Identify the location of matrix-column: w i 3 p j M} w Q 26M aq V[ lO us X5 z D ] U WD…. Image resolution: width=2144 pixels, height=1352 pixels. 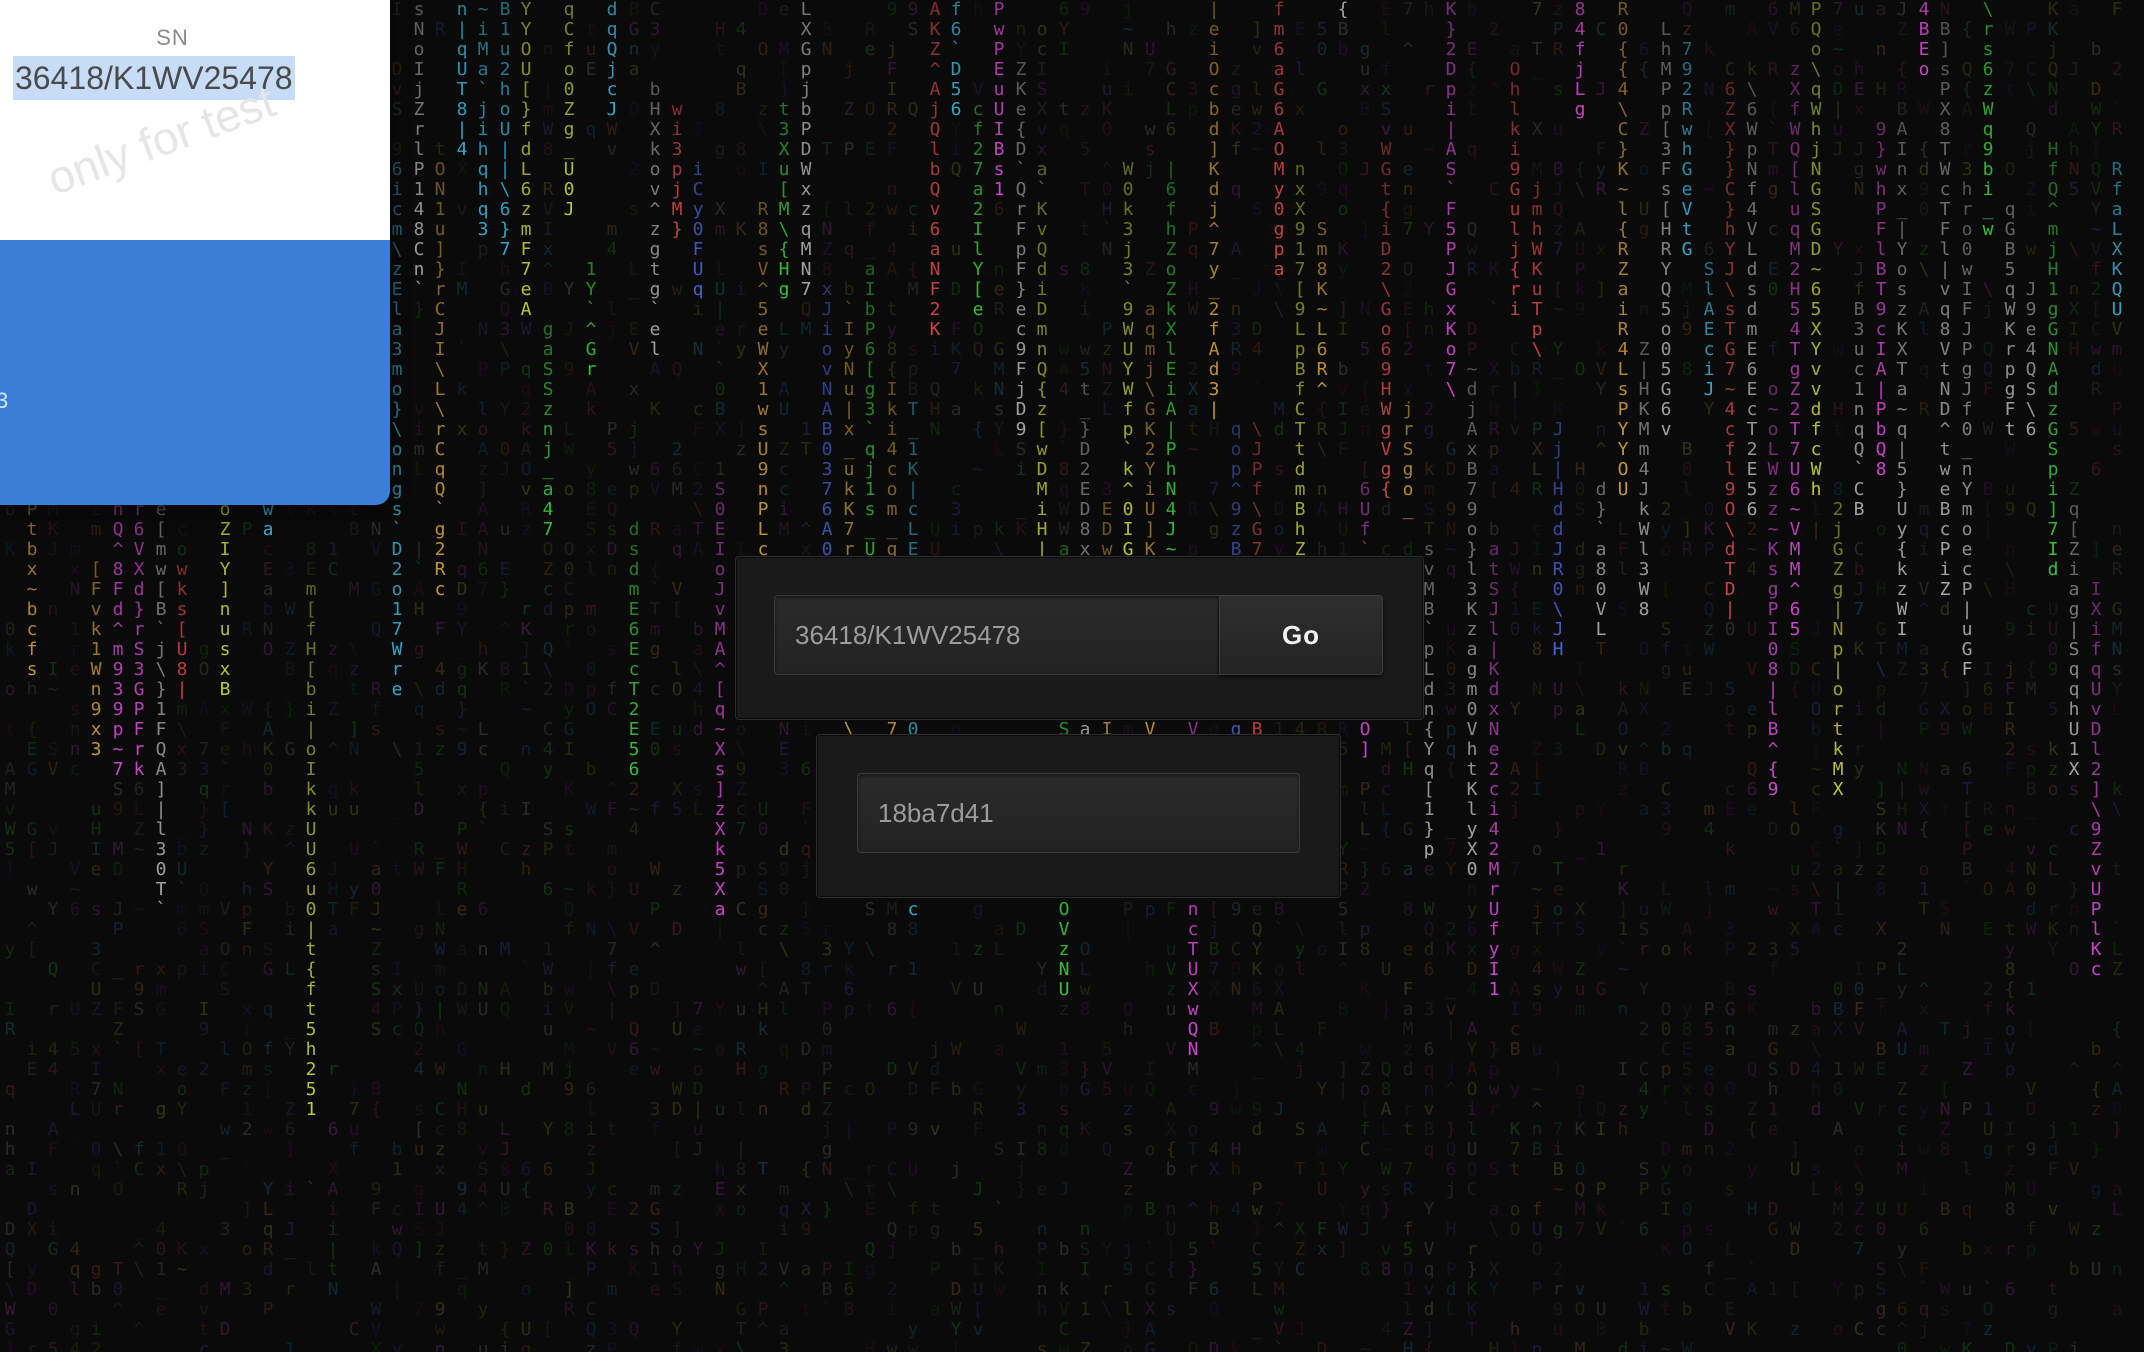
(677, 676).